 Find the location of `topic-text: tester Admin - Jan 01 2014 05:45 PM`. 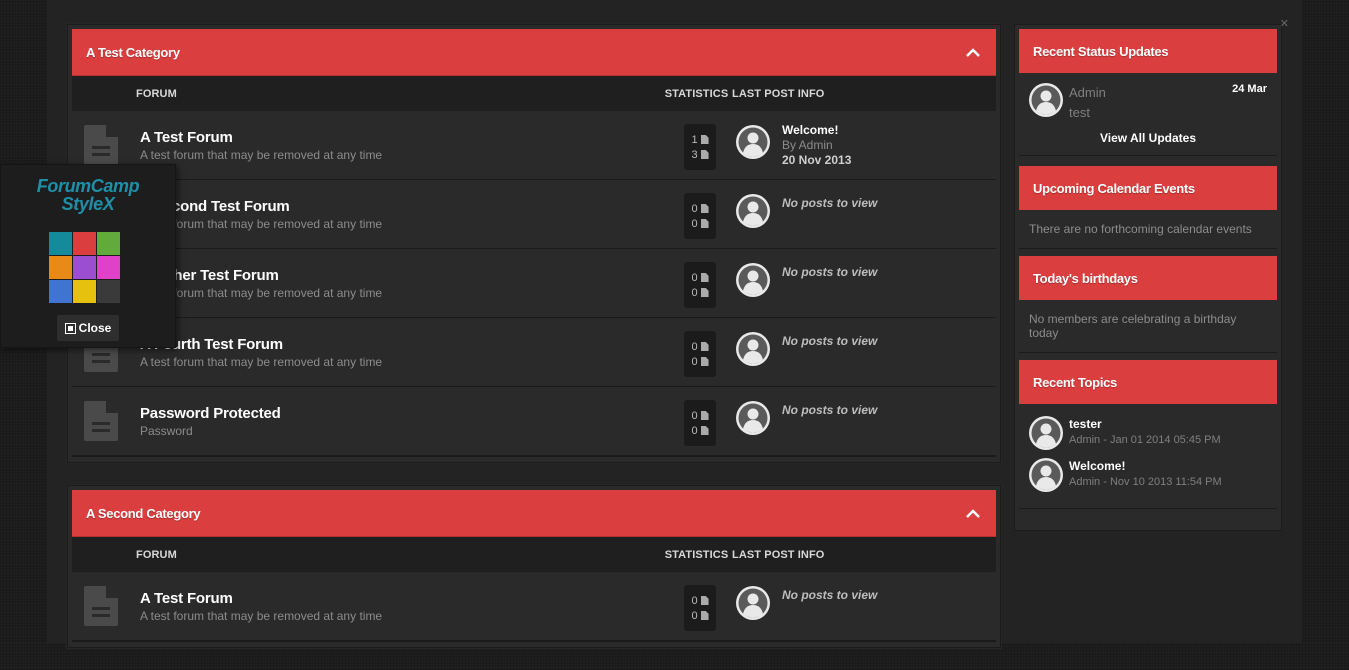

topic-text: tester Admin - Jan 01 2014 05:45 PM is located at coordinates (1145, 432).